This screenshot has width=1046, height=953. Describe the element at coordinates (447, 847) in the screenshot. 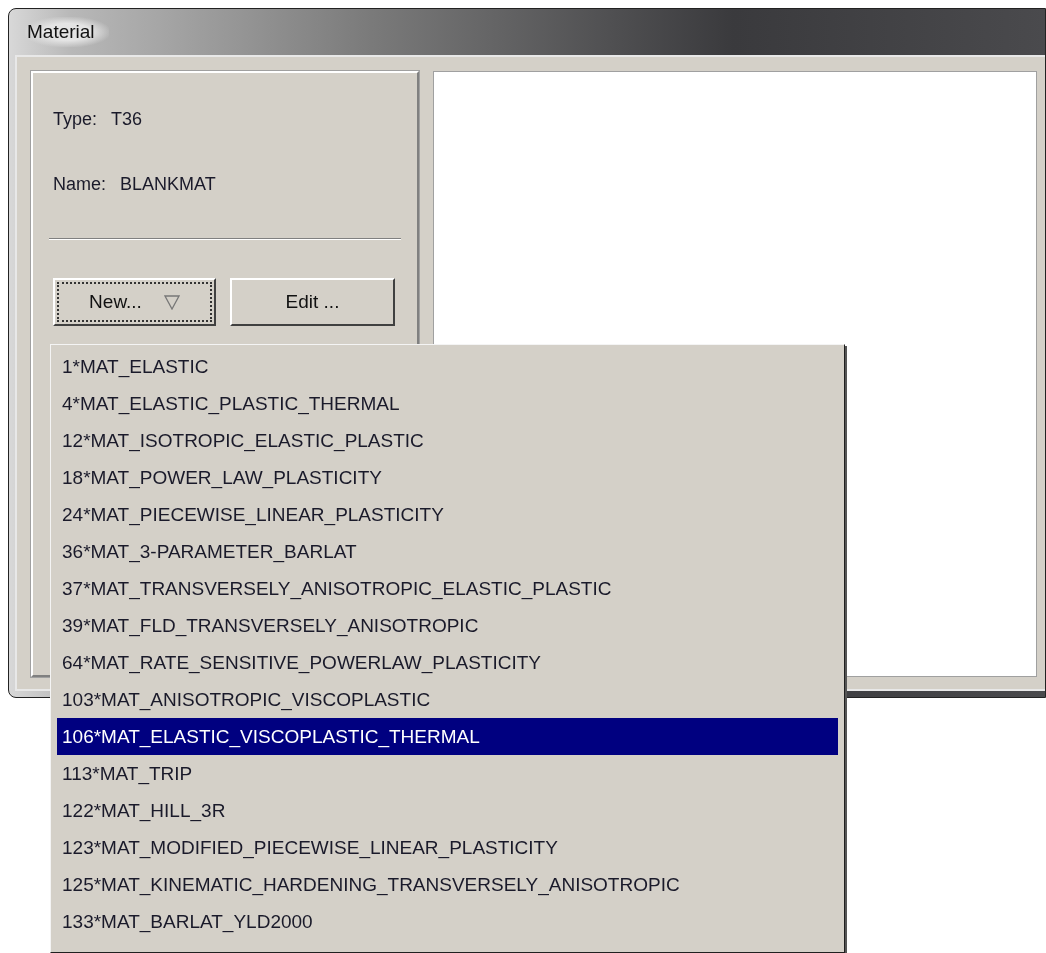

I see `menu-item: 123*MAT_MODIFIED_PIECEWISE_LINEAR_PLASTICITY` at that location.